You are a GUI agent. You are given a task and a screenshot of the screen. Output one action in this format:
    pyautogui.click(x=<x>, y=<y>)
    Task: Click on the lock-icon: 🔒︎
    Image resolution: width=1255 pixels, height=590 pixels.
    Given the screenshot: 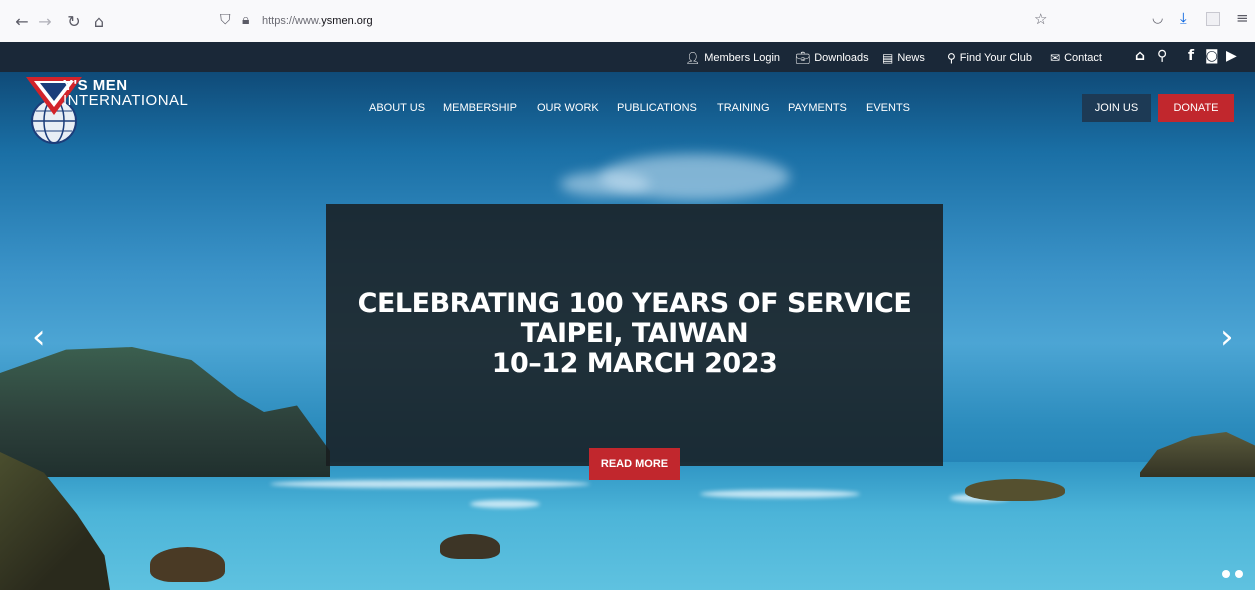 What is the action you would take?
    pyautogui.click(x=245, y=20)
    